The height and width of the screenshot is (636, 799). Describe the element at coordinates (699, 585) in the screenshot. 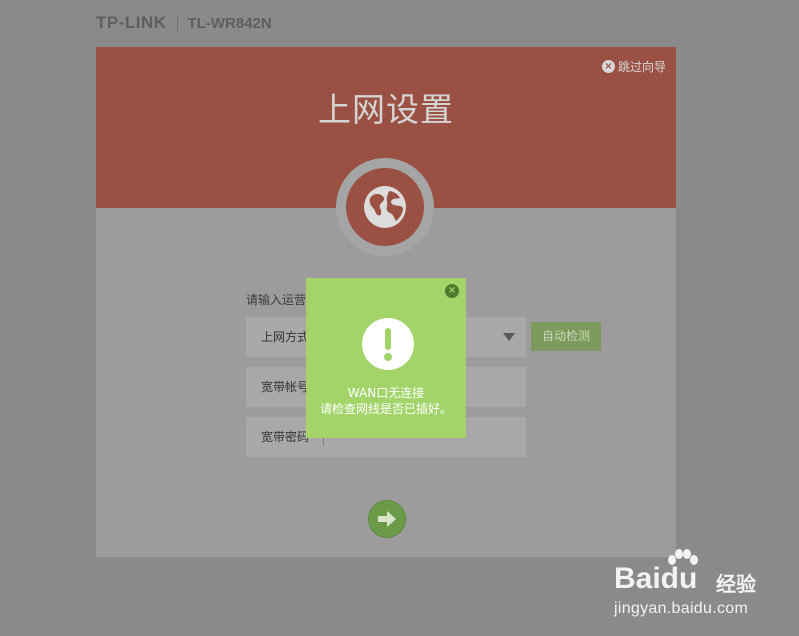

I see `baidu-watermark: Baidu 经验 jingyan.baidu.com` at that location.